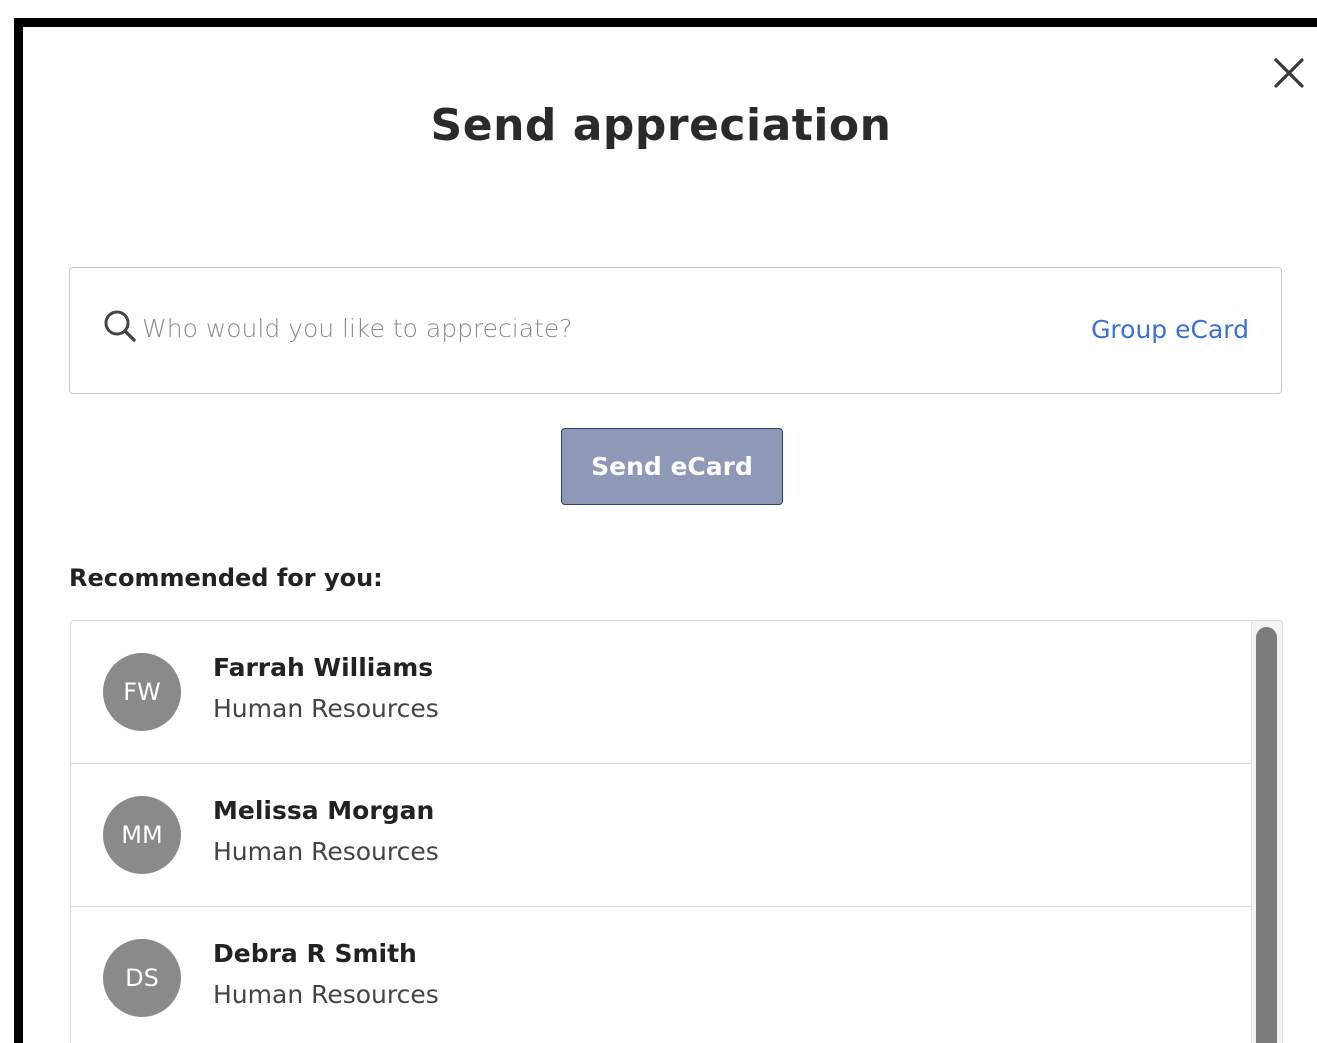 This screenshot has width=1317, height=1043. I want to click on dialog-title: Send appreciation, so click(661, 125).